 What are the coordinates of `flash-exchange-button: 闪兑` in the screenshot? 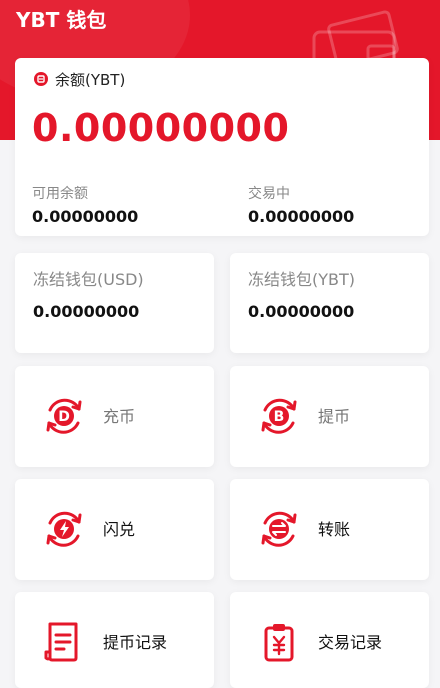 It's located at (114, 529).